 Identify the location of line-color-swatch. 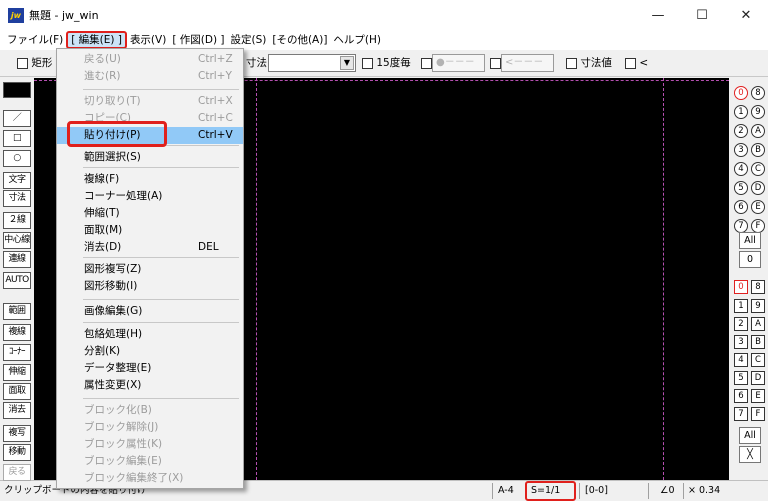
(17, 90).